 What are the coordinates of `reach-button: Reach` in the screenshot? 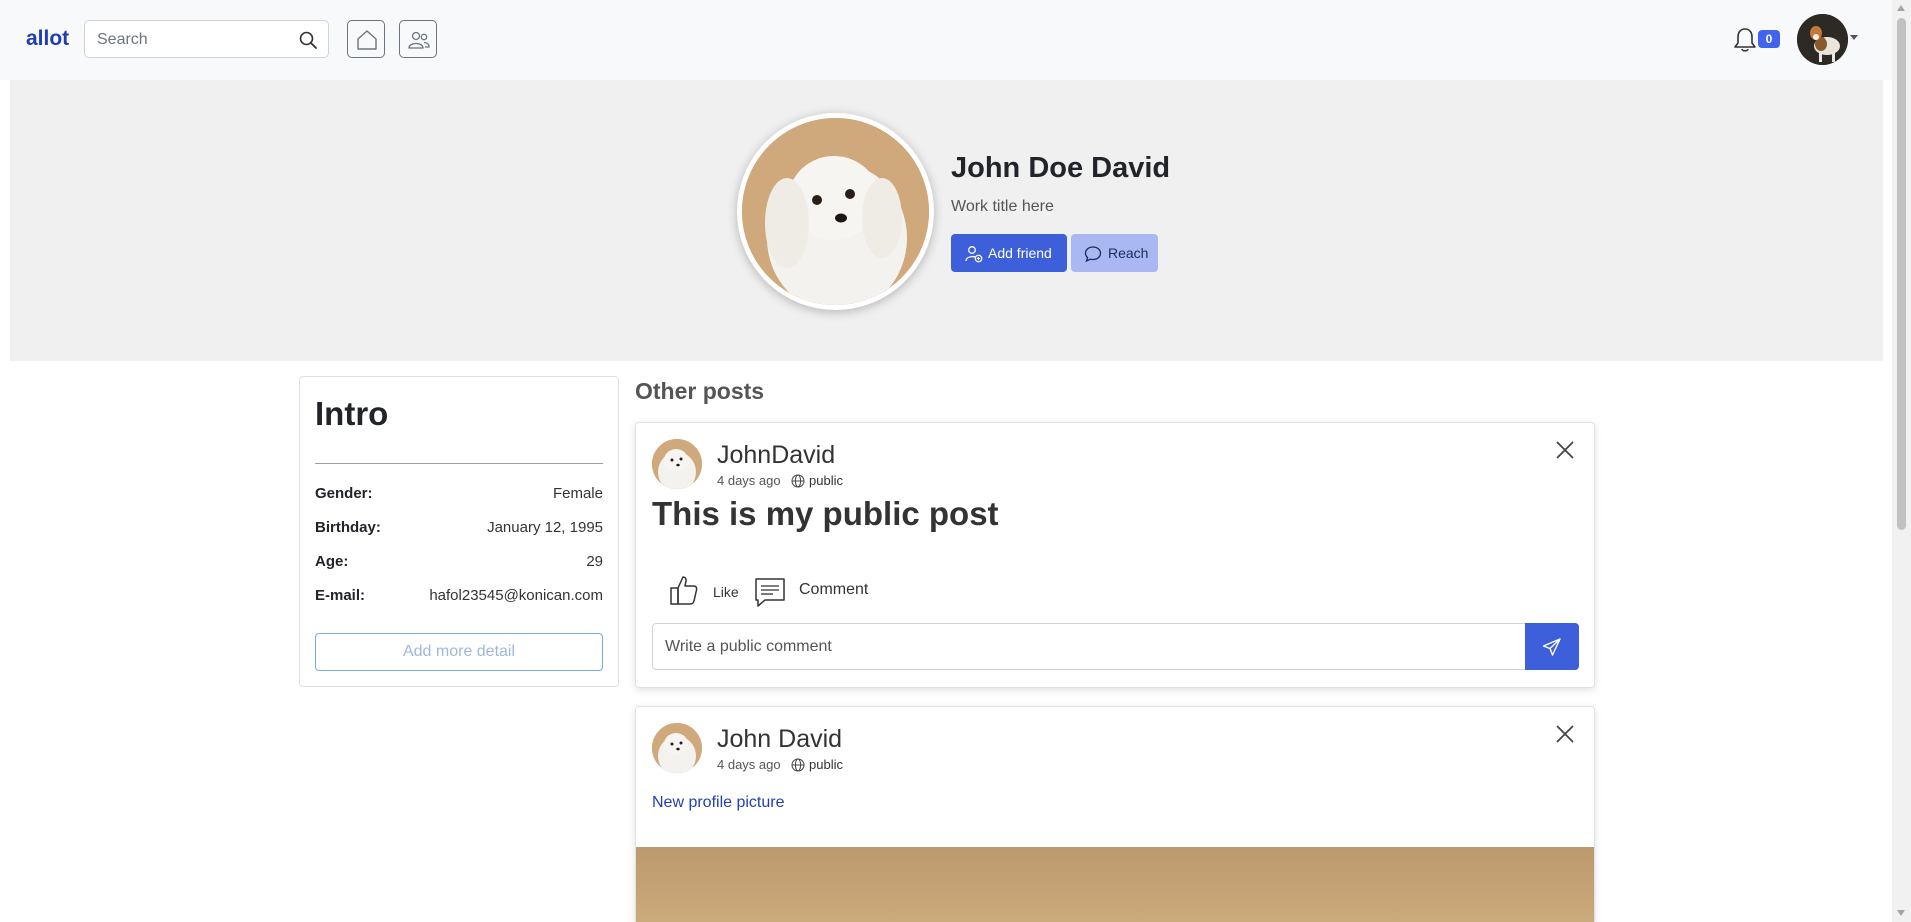 It's located at (1114, 253).